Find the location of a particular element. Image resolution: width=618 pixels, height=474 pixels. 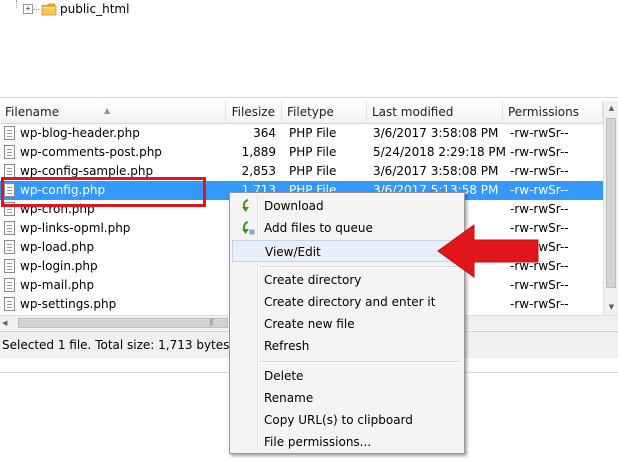

menu-item-view-edit: View/Edit is located at coordinates (347, 251).